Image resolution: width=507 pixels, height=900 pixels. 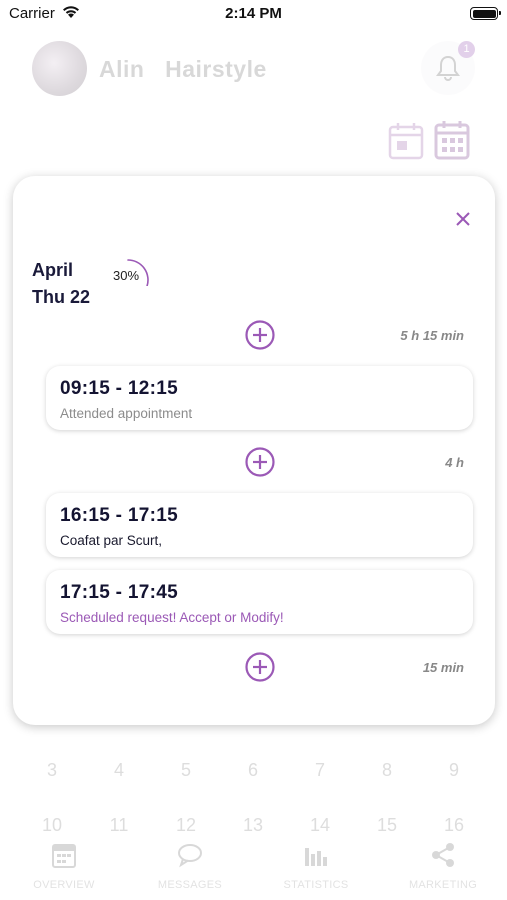 I want to click on appointment-time: 17:15 - 17:45, so click(x=119, y=592).